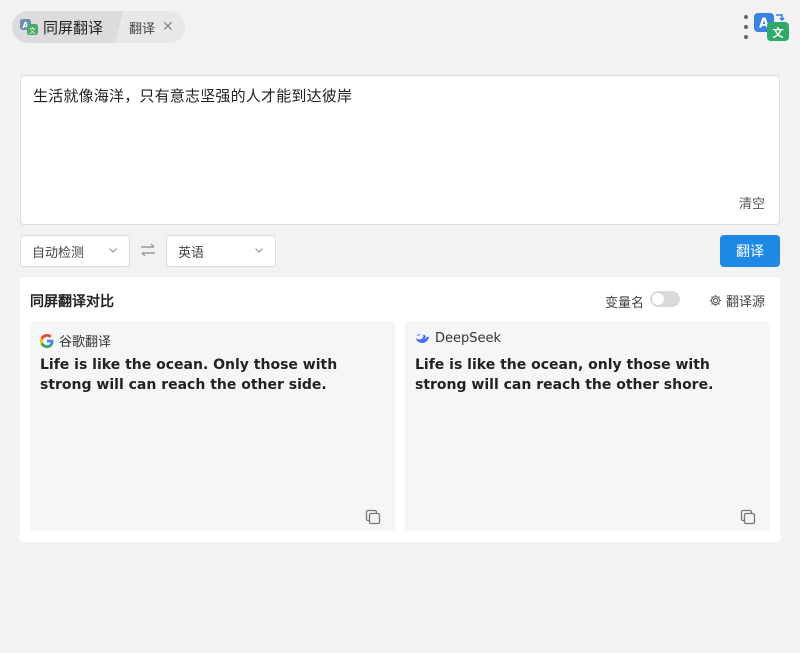  Describe the element at coordinates (746, 302) in the screenshot. I see `translation-source-label: 翻译源` at that location.